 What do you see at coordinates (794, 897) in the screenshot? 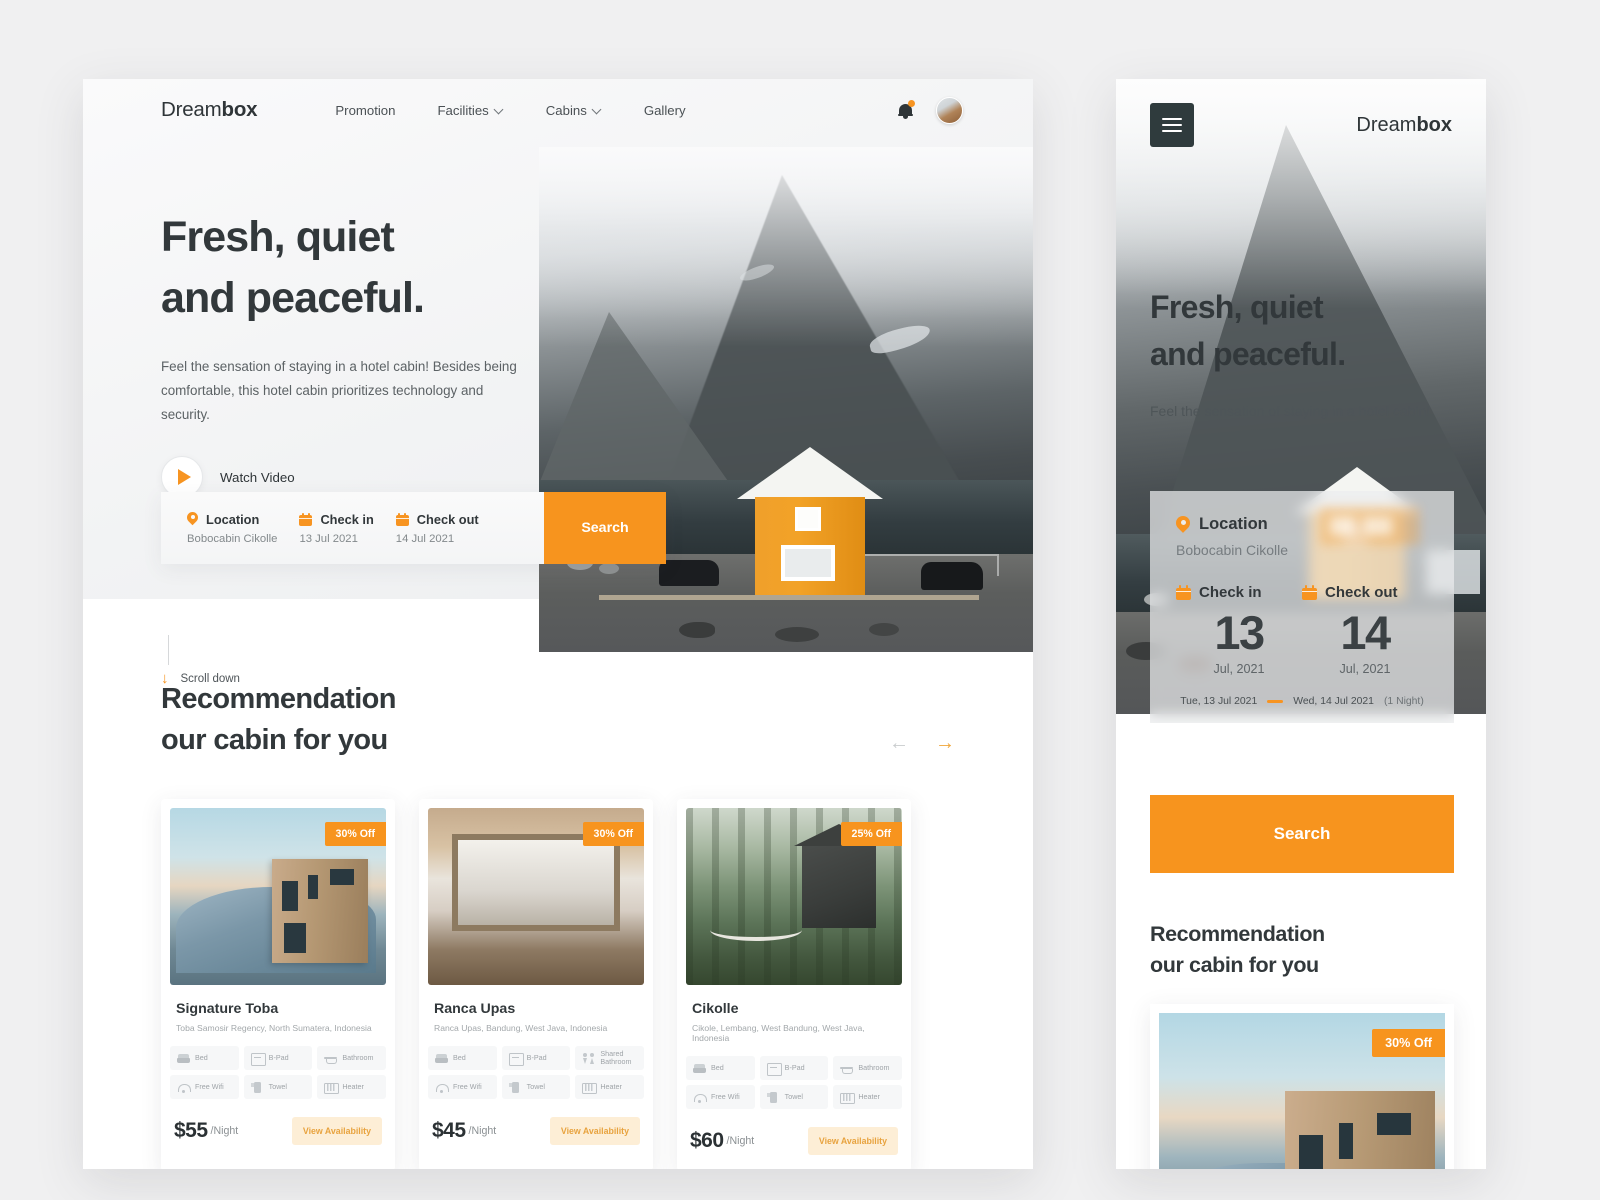
I see `cabin-photo: 25% Off` at bounding box center [794, 897].